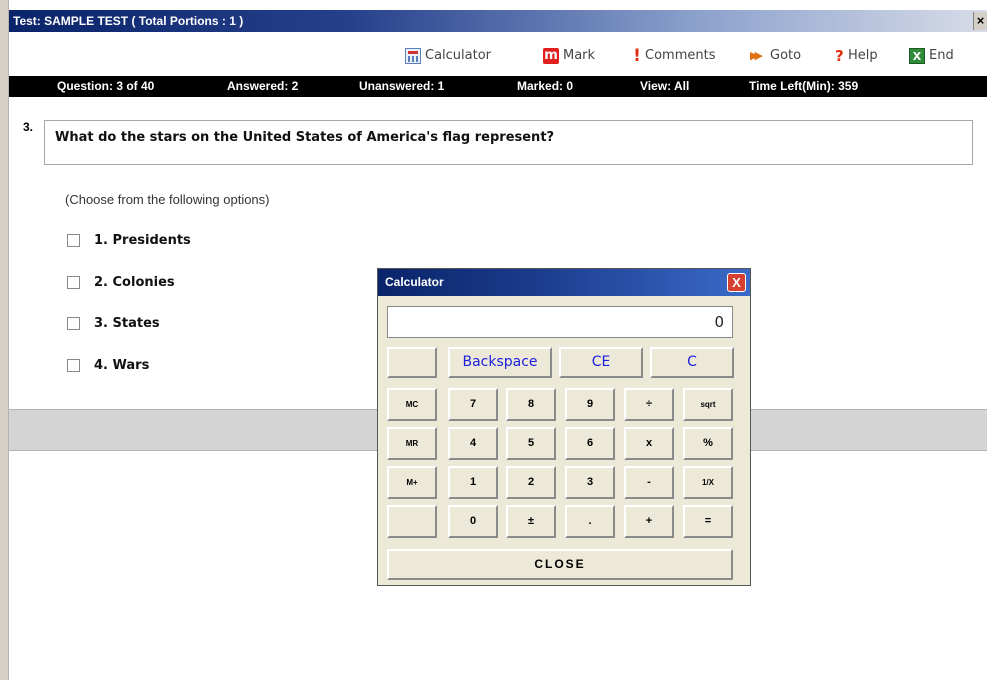  What do you see at coordinates (4, 340) in the screenshot?
I see `window-left-edge` at bounding box center [4, 340].